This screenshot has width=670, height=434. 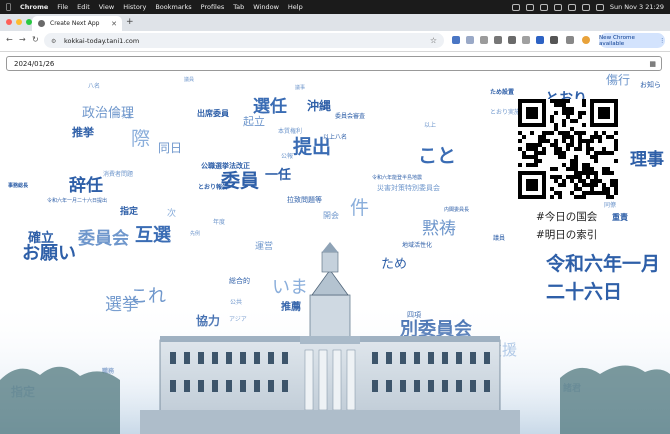 I want to click on wordcloud-word: 災害対策特別委員会, so click(x=408, y=188).